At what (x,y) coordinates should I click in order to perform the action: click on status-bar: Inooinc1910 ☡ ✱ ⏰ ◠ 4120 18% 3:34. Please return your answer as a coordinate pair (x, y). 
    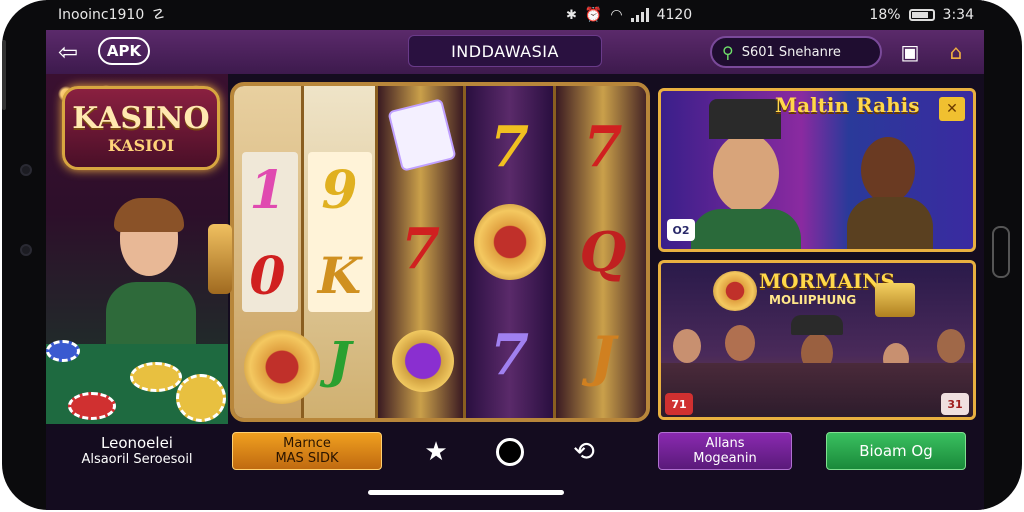
    Looking at the image, I should click on (515, 15).